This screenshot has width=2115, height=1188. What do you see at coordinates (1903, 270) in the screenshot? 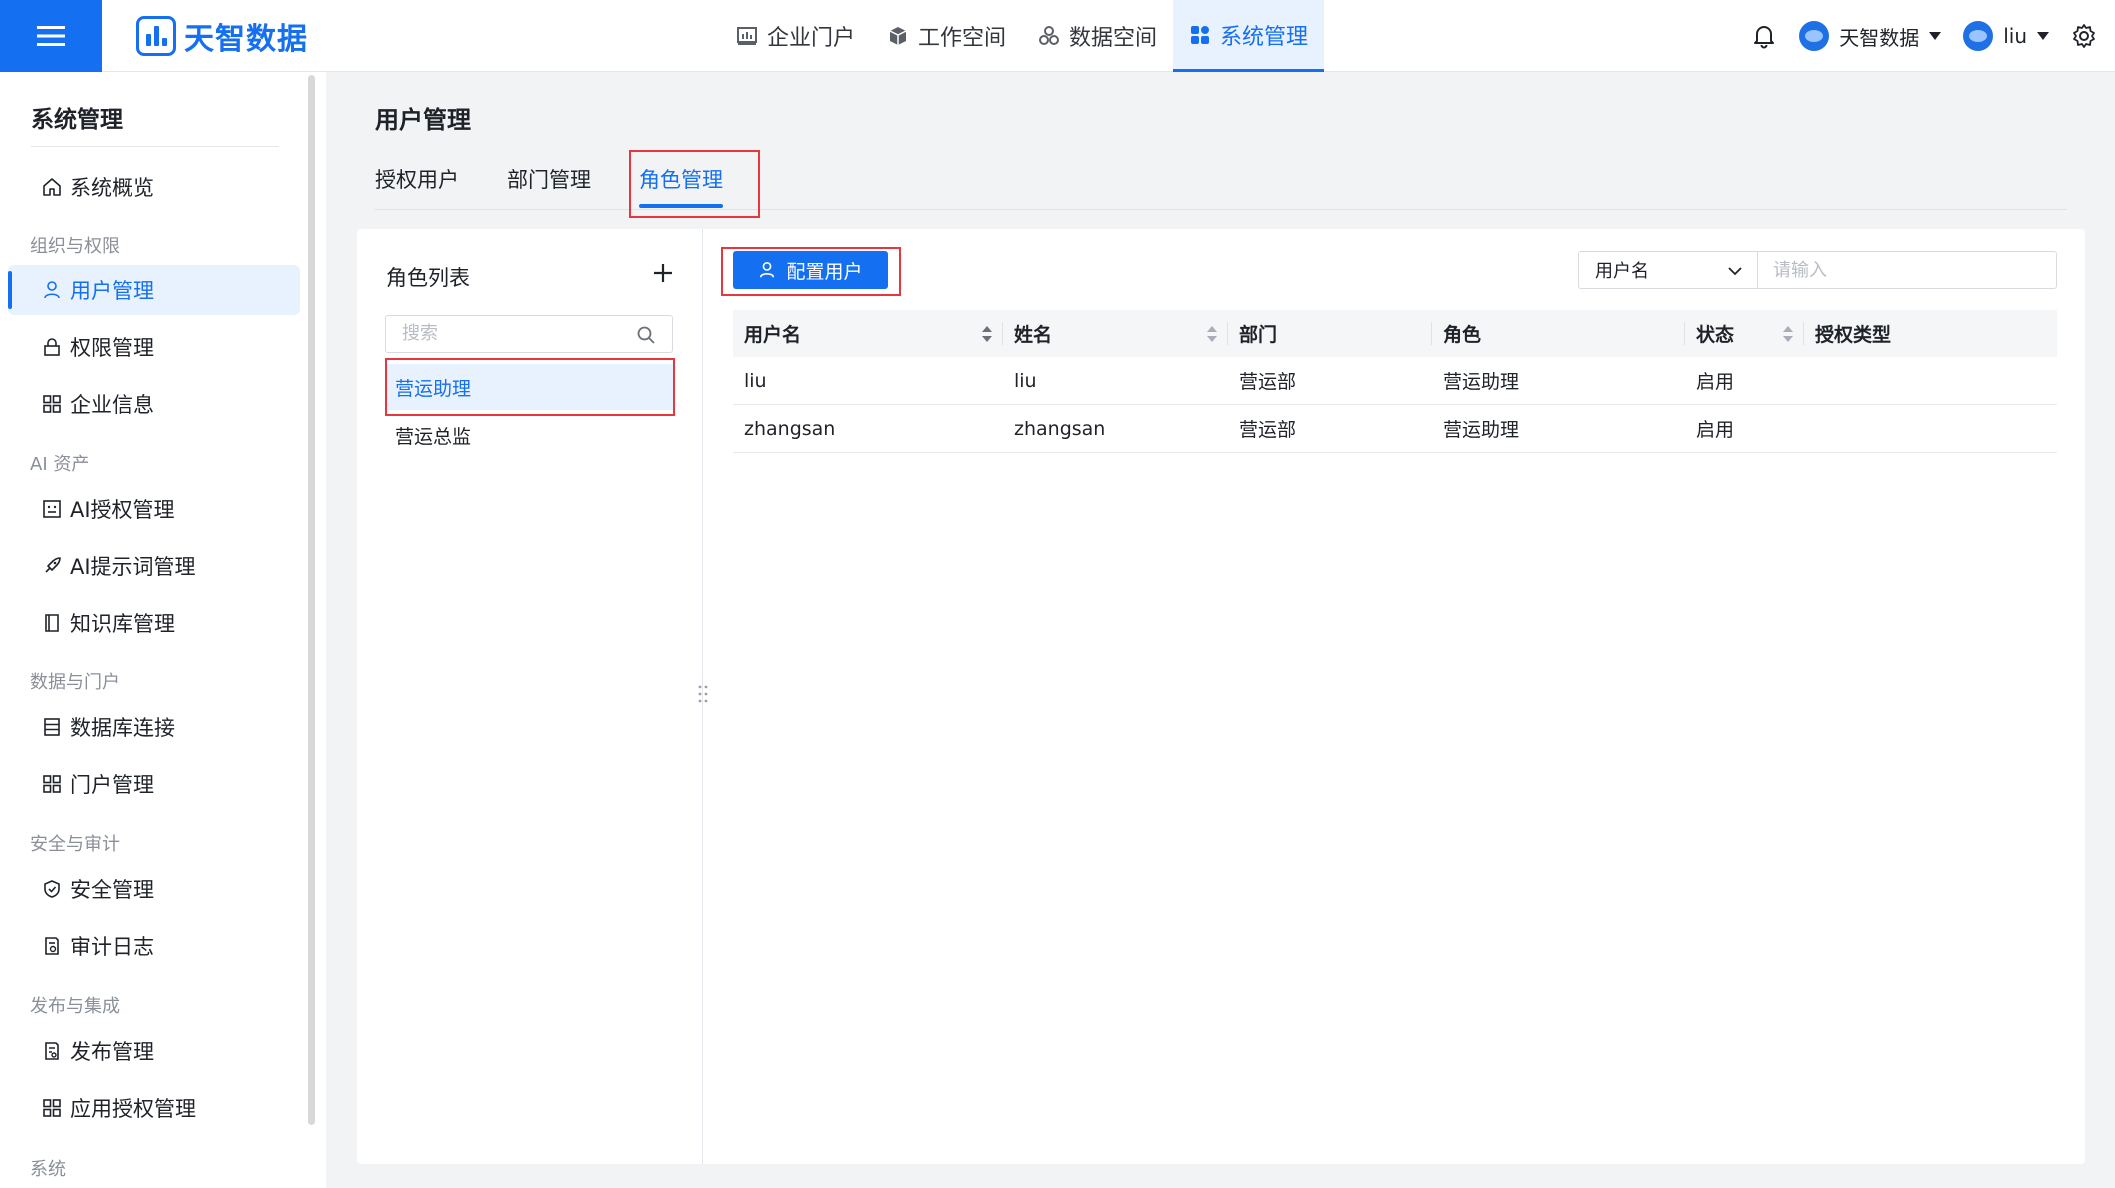
I see `filter-keyword-input` at bounding box center [1903, 270].